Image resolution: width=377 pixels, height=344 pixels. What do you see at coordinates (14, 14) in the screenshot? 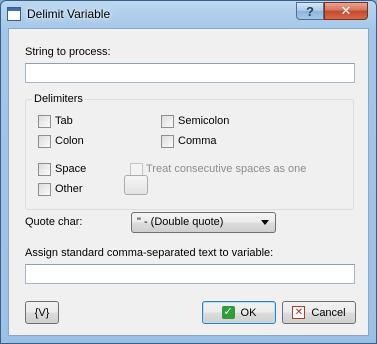
I see `app-window-icon` at bounding box center [14, 14].